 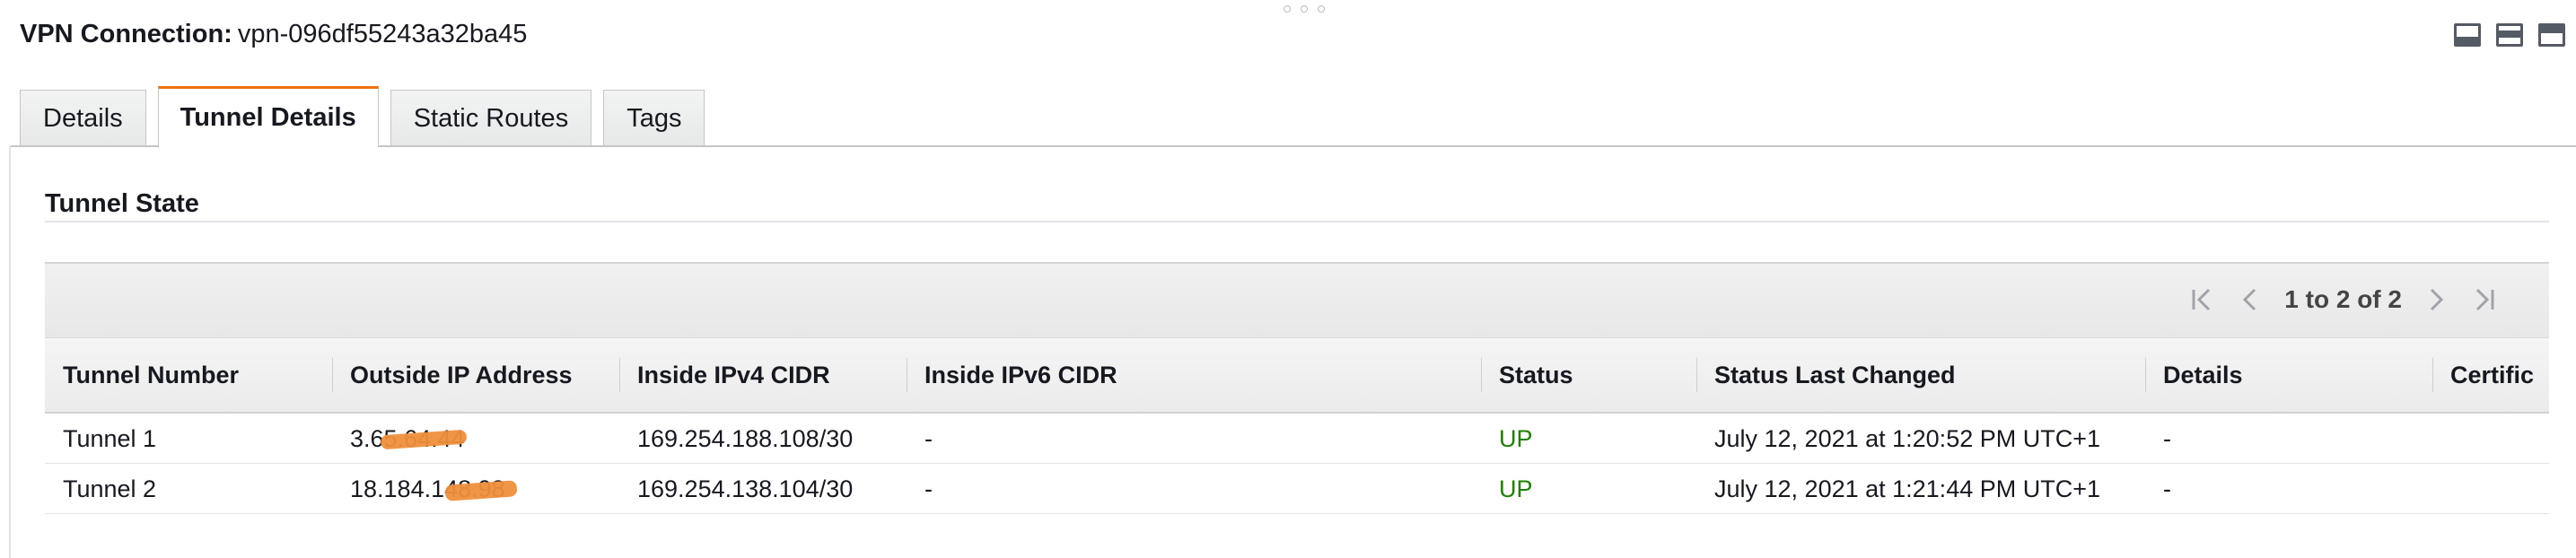 What do you see at coordinates (188, 375) in the screenshot?
I see `column-header-tunnel-number: Tunnel Number` at bounding box center [188, 375].